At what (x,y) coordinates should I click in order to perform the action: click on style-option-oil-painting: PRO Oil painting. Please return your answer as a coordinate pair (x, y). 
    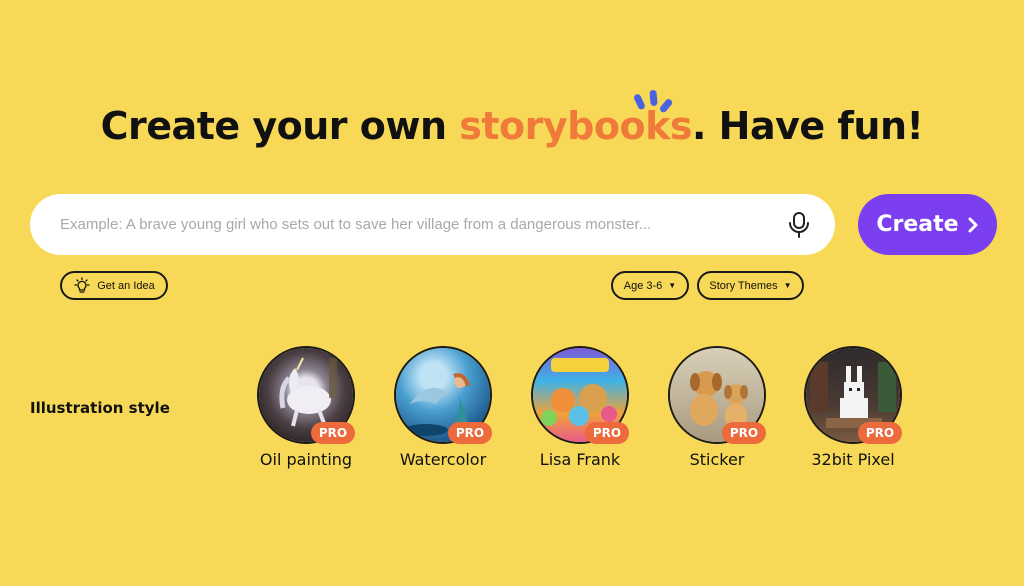
    Looking at the image, I should click on (306, 407).